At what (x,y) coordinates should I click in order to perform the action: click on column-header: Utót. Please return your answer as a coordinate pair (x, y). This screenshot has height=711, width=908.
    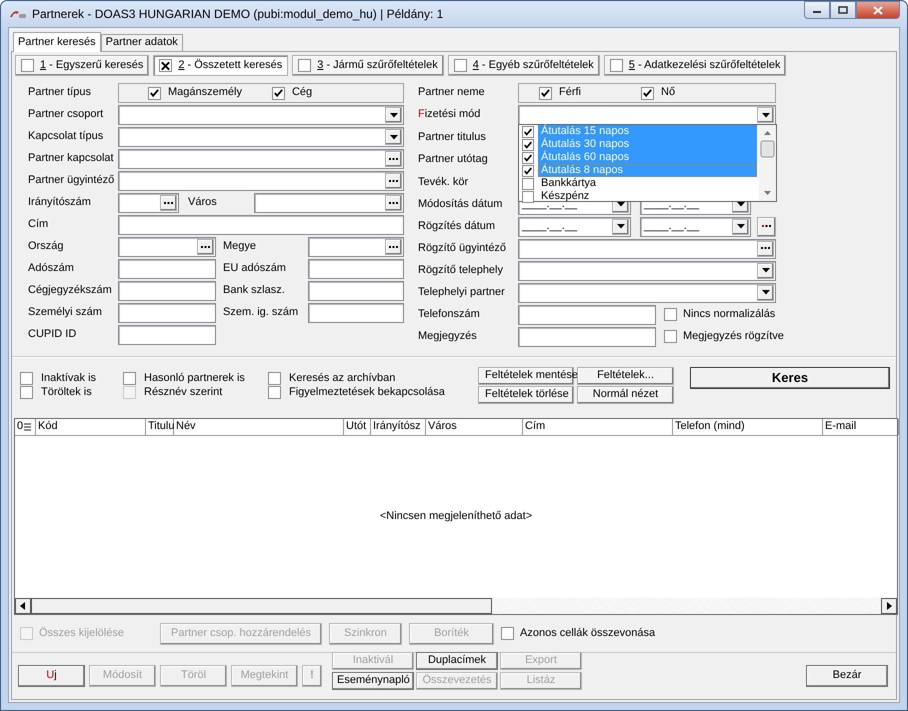
    Looking at the image, I should click on (357, 427).